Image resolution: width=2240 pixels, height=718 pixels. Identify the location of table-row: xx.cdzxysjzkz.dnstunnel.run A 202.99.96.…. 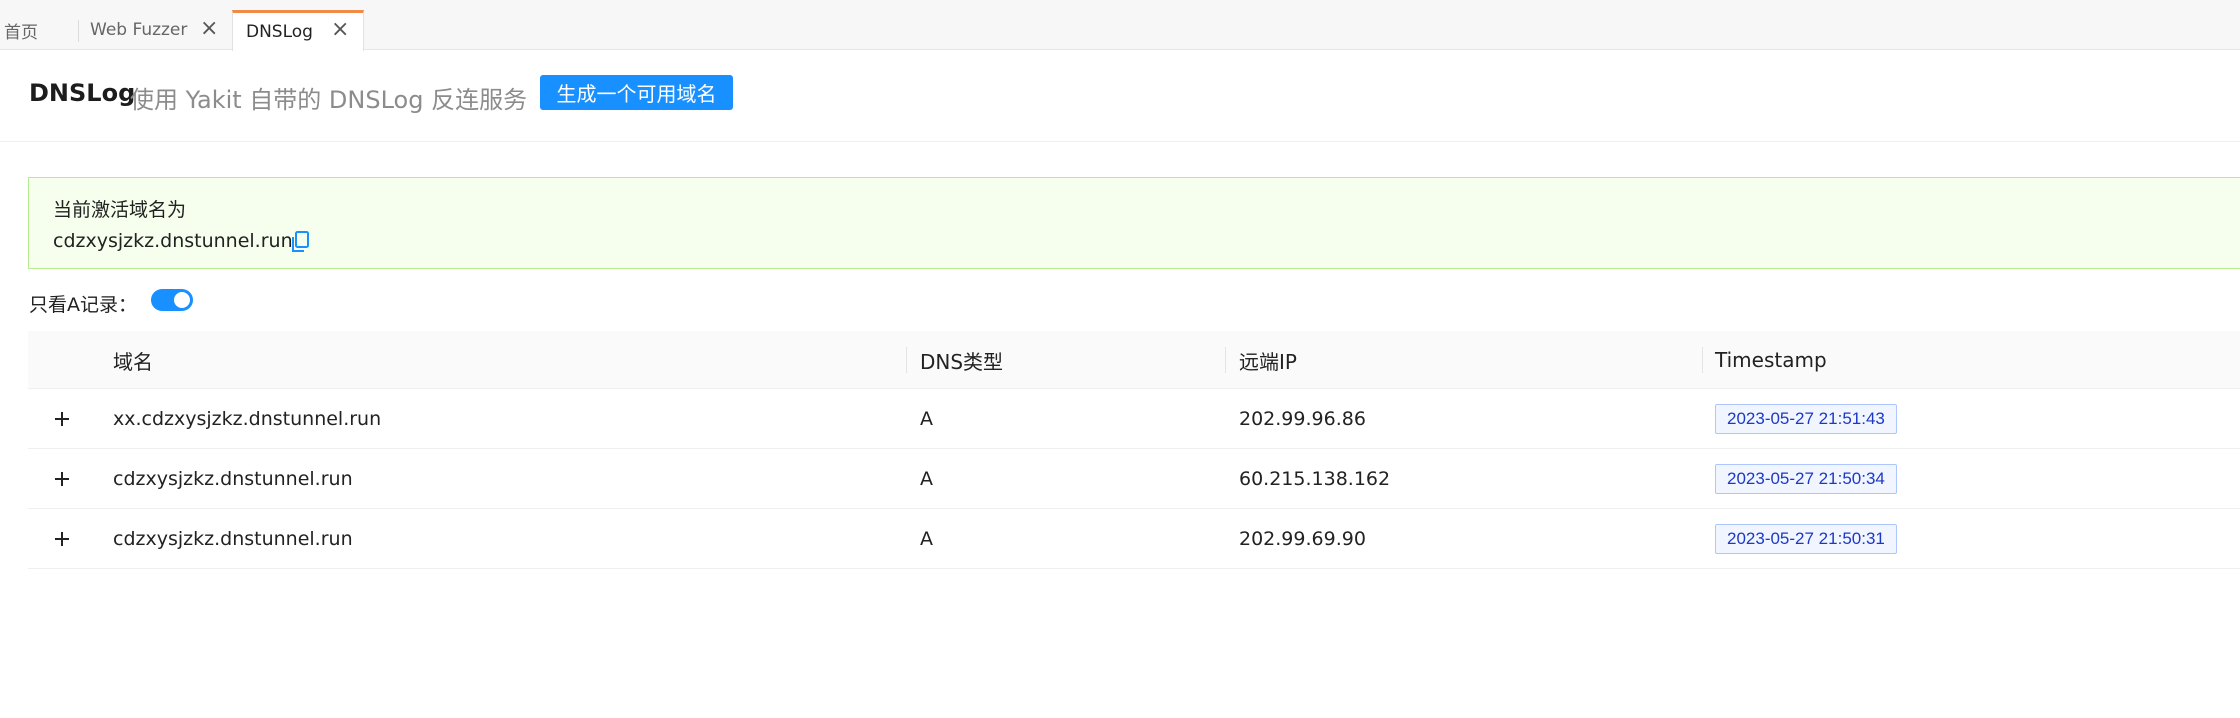
(1134, 419).